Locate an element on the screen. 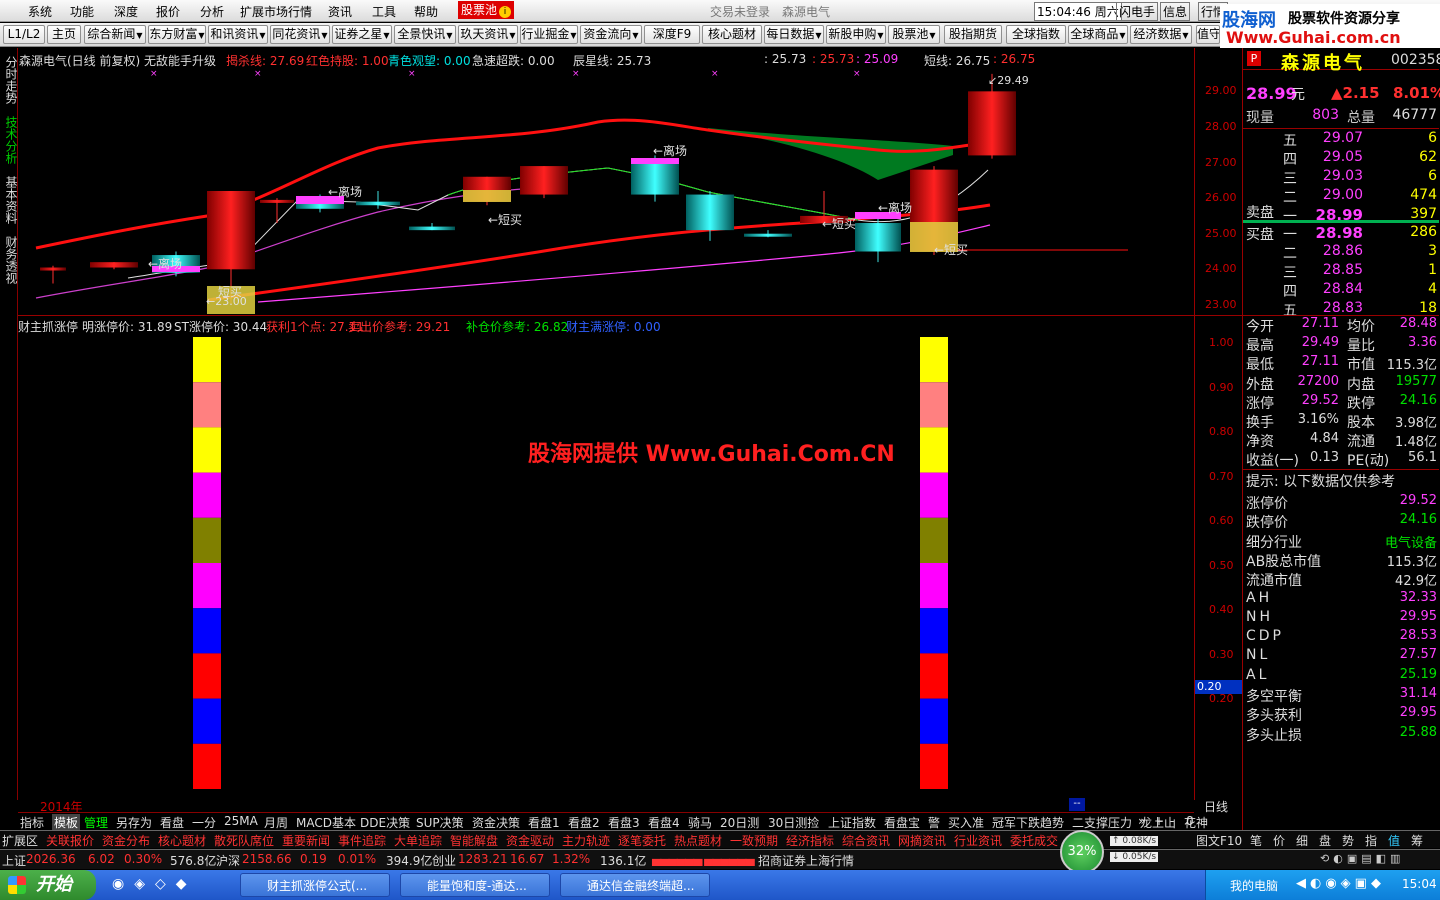 This screenshot has width=1440, height=900. extension-tab: 大单追踪 is located at coordinates (418, 840).